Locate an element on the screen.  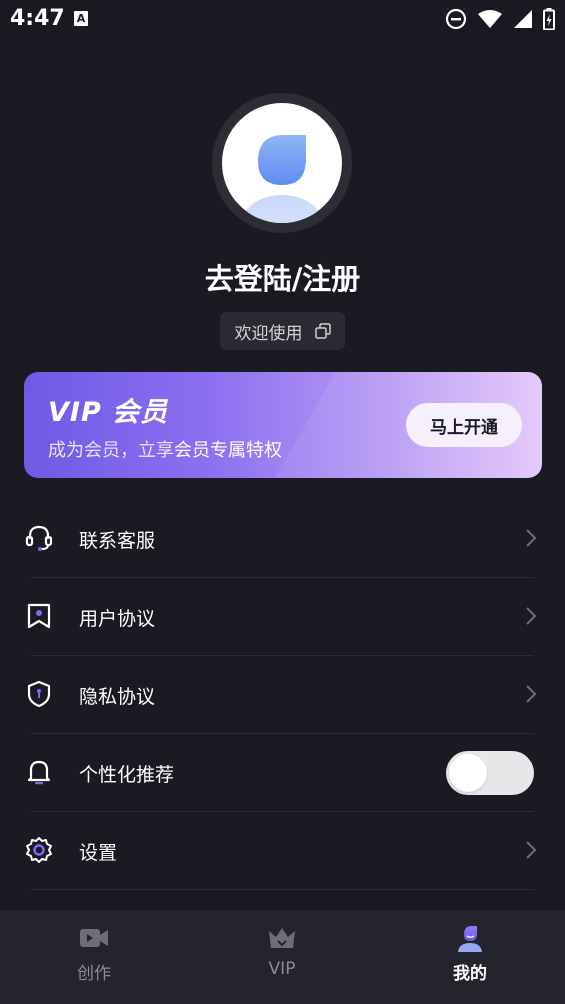
bell-icon is located at coordinates (39, 772).